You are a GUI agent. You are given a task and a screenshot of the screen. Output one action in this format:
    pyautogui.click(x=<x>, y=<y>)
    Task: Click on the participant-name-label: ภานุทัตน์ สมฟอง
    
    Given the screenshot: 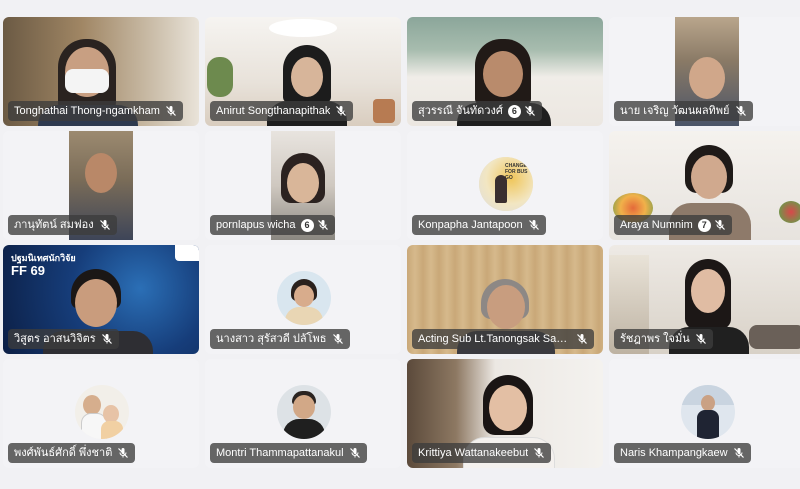 What is the action you would take?
    pyautogui.click(x=62, y=225)
    